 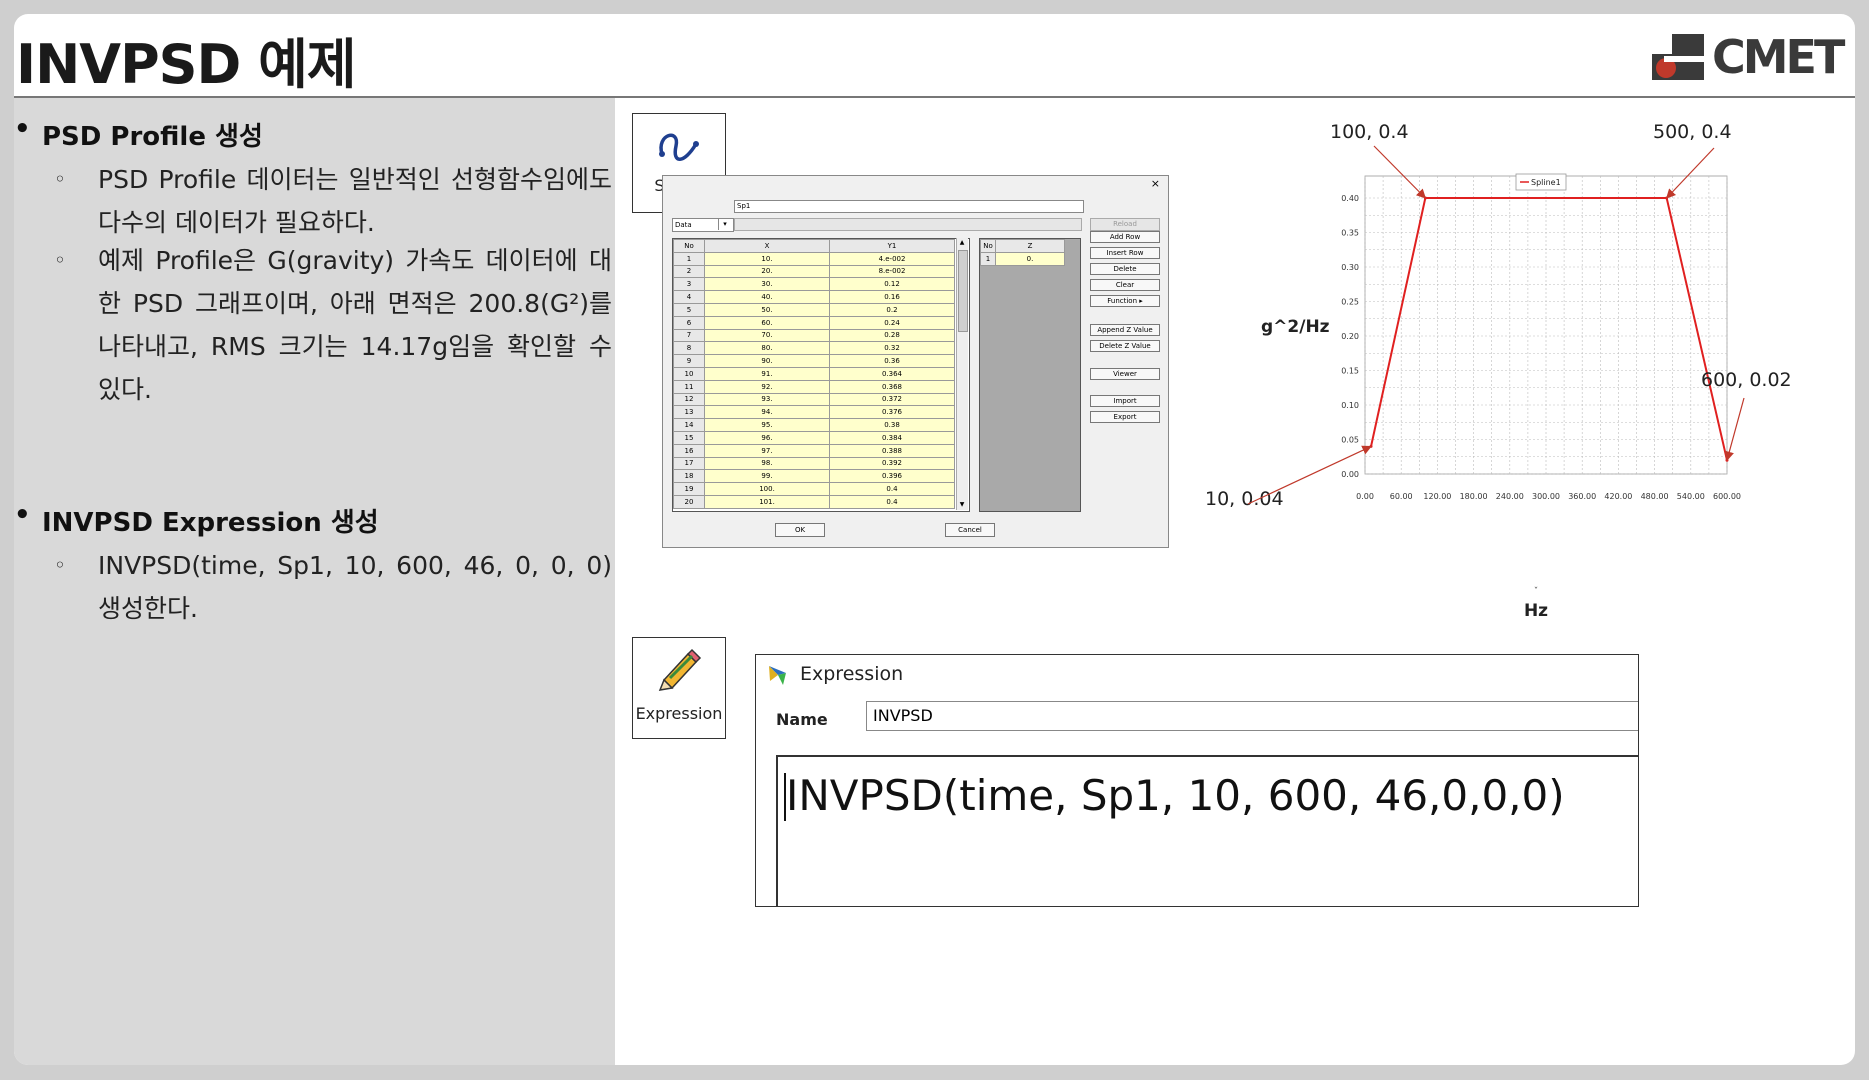 I want to click on spline-name-field: Sp1, so click(x=909, y=206).